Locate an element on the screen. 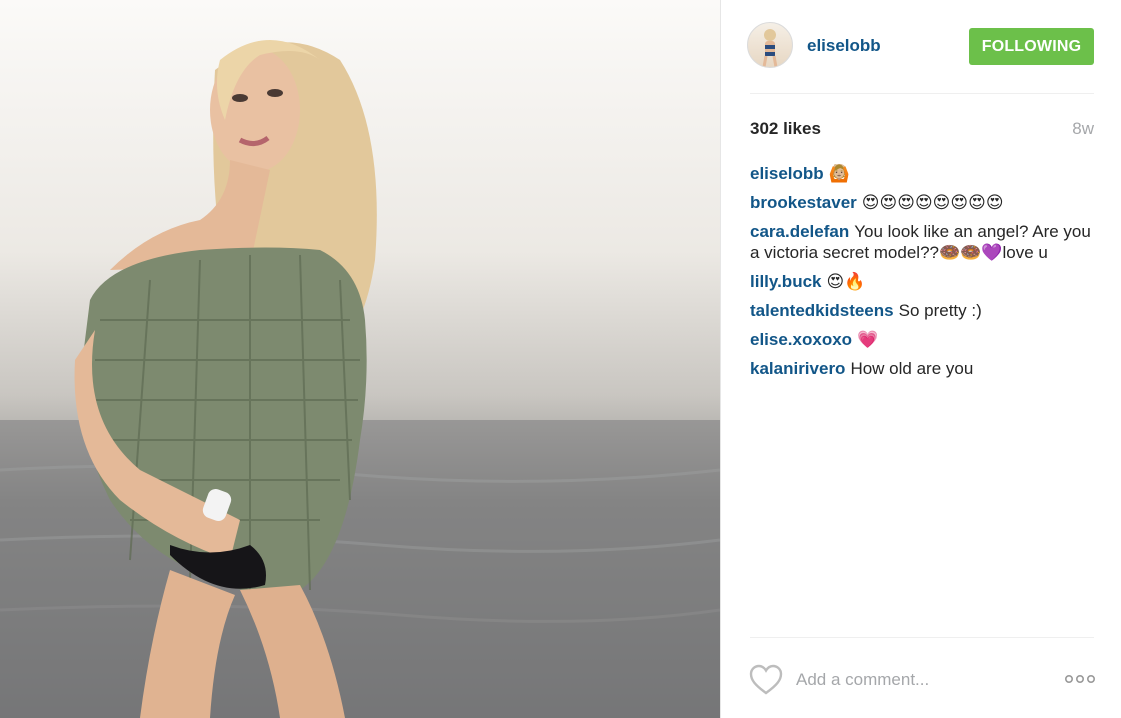 Image resolution: width=1121 pixels, height=718 pixels. comment: elise.xoxoxo 💗 is located at coordinates (924, 339).